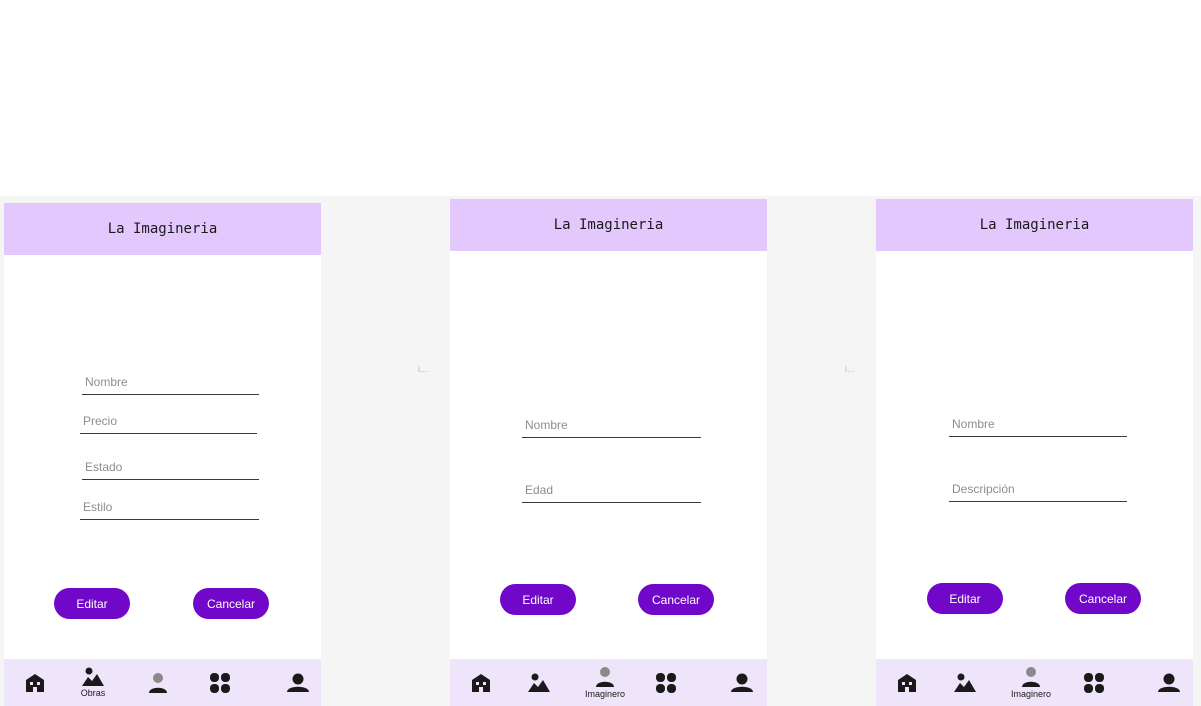 The height and width of the screenshot is (706, 1201). What do you see at coordinates (93, 693) in the screenshot?
I see `nav-active-label: Obras` at bounding box center [93, 693].